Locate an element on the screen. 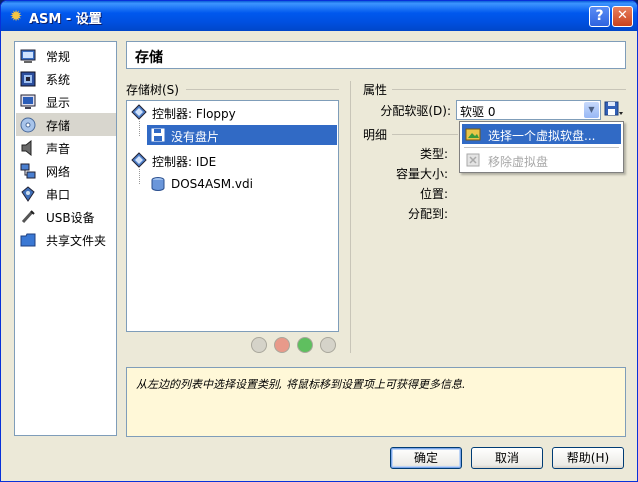  sidebar-item-label: 共享文件夹 is located at coordinates (76, 241).